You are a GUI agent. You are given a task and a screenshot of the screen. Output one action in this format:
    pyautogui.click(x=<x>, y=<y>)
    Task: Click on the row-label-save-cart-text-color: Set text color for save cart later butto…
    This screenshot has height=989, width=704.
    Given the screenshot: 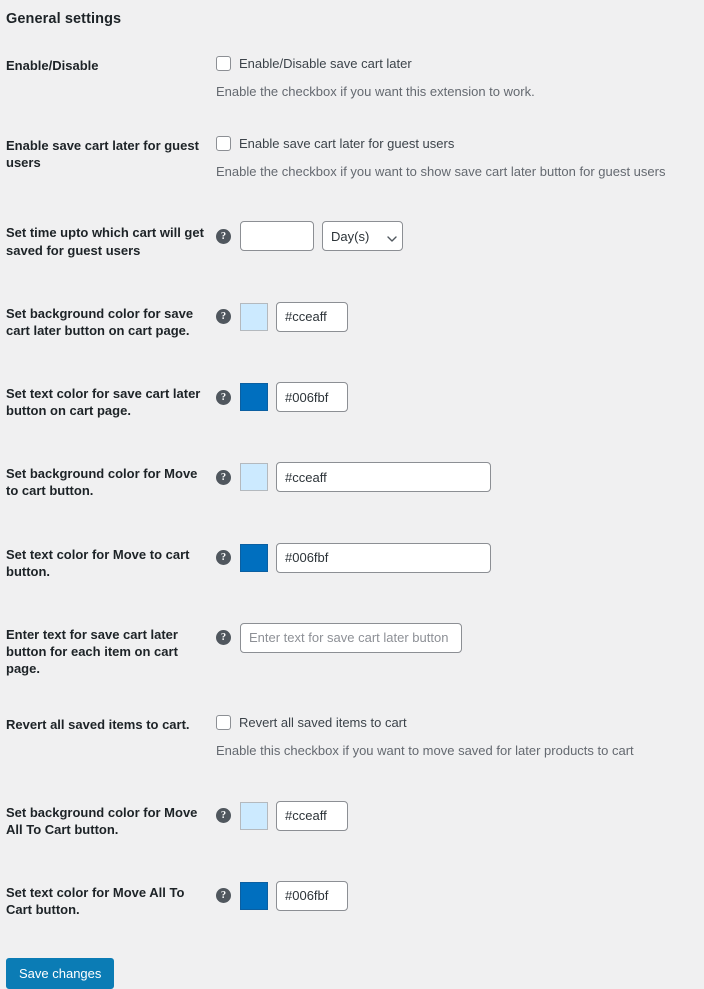 What is the action you would take?
    pyautogui.click(x=103, y=402)
    